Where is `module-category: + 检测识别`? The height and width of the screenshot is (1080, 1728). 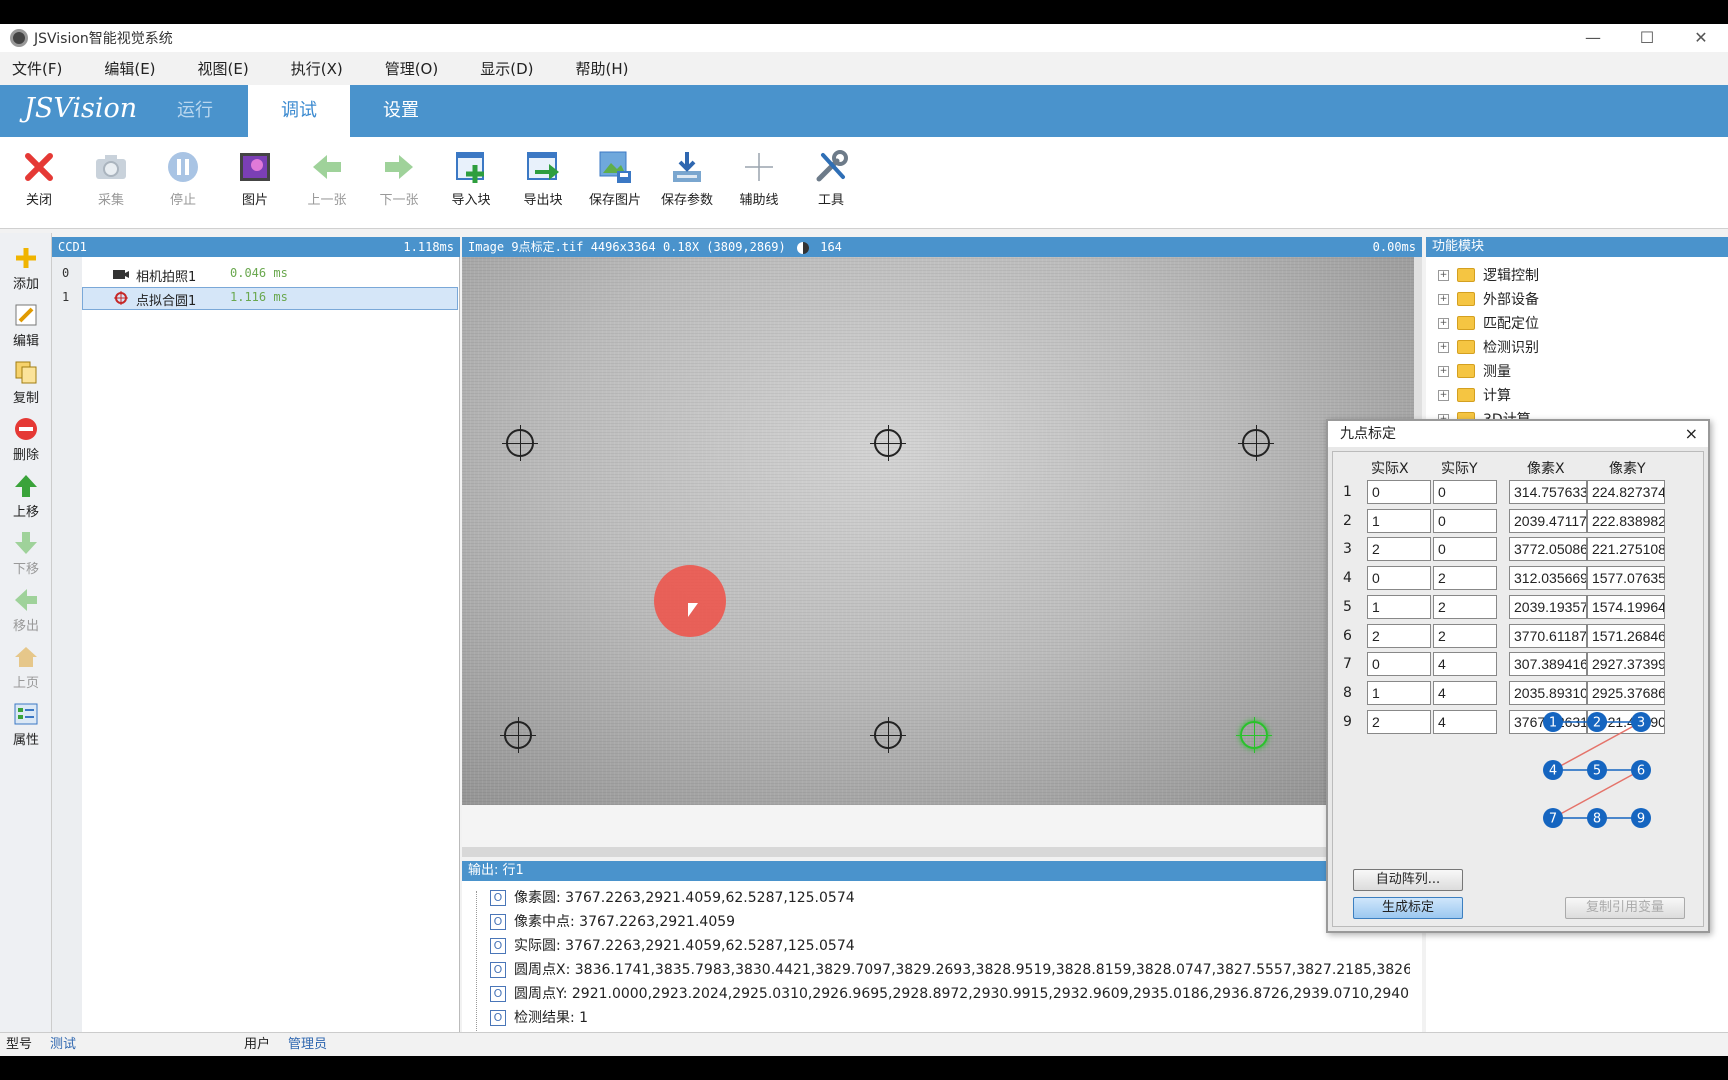
module-category: + 检测识别 is located at coordinates (1488, 347).